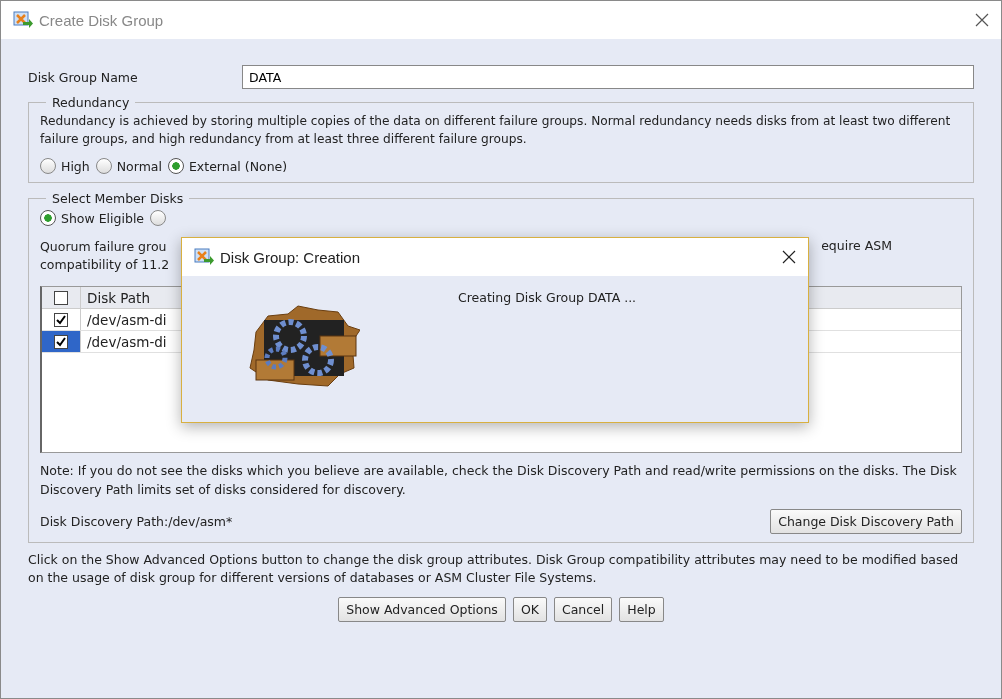  I want to click on quorum-note: Quorum failure grou, so click(104, 247).